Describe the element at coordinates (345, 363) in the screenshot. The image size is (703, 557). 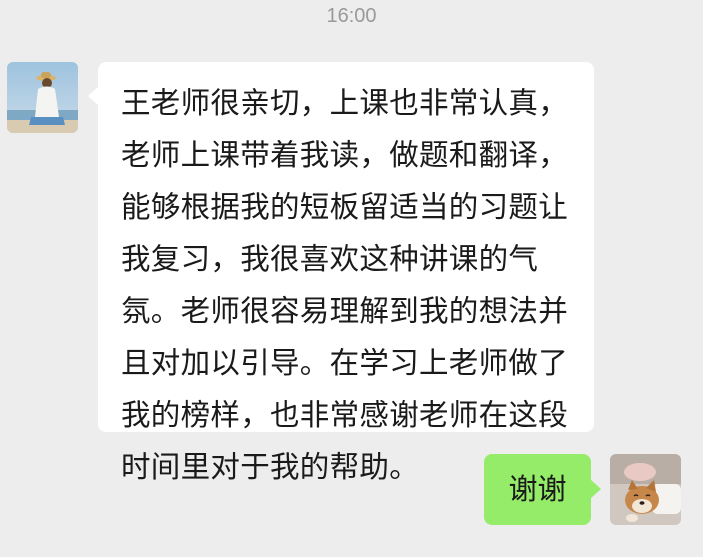
I see `message-line: 且对加以引导。在学习上老师做了` at that location.